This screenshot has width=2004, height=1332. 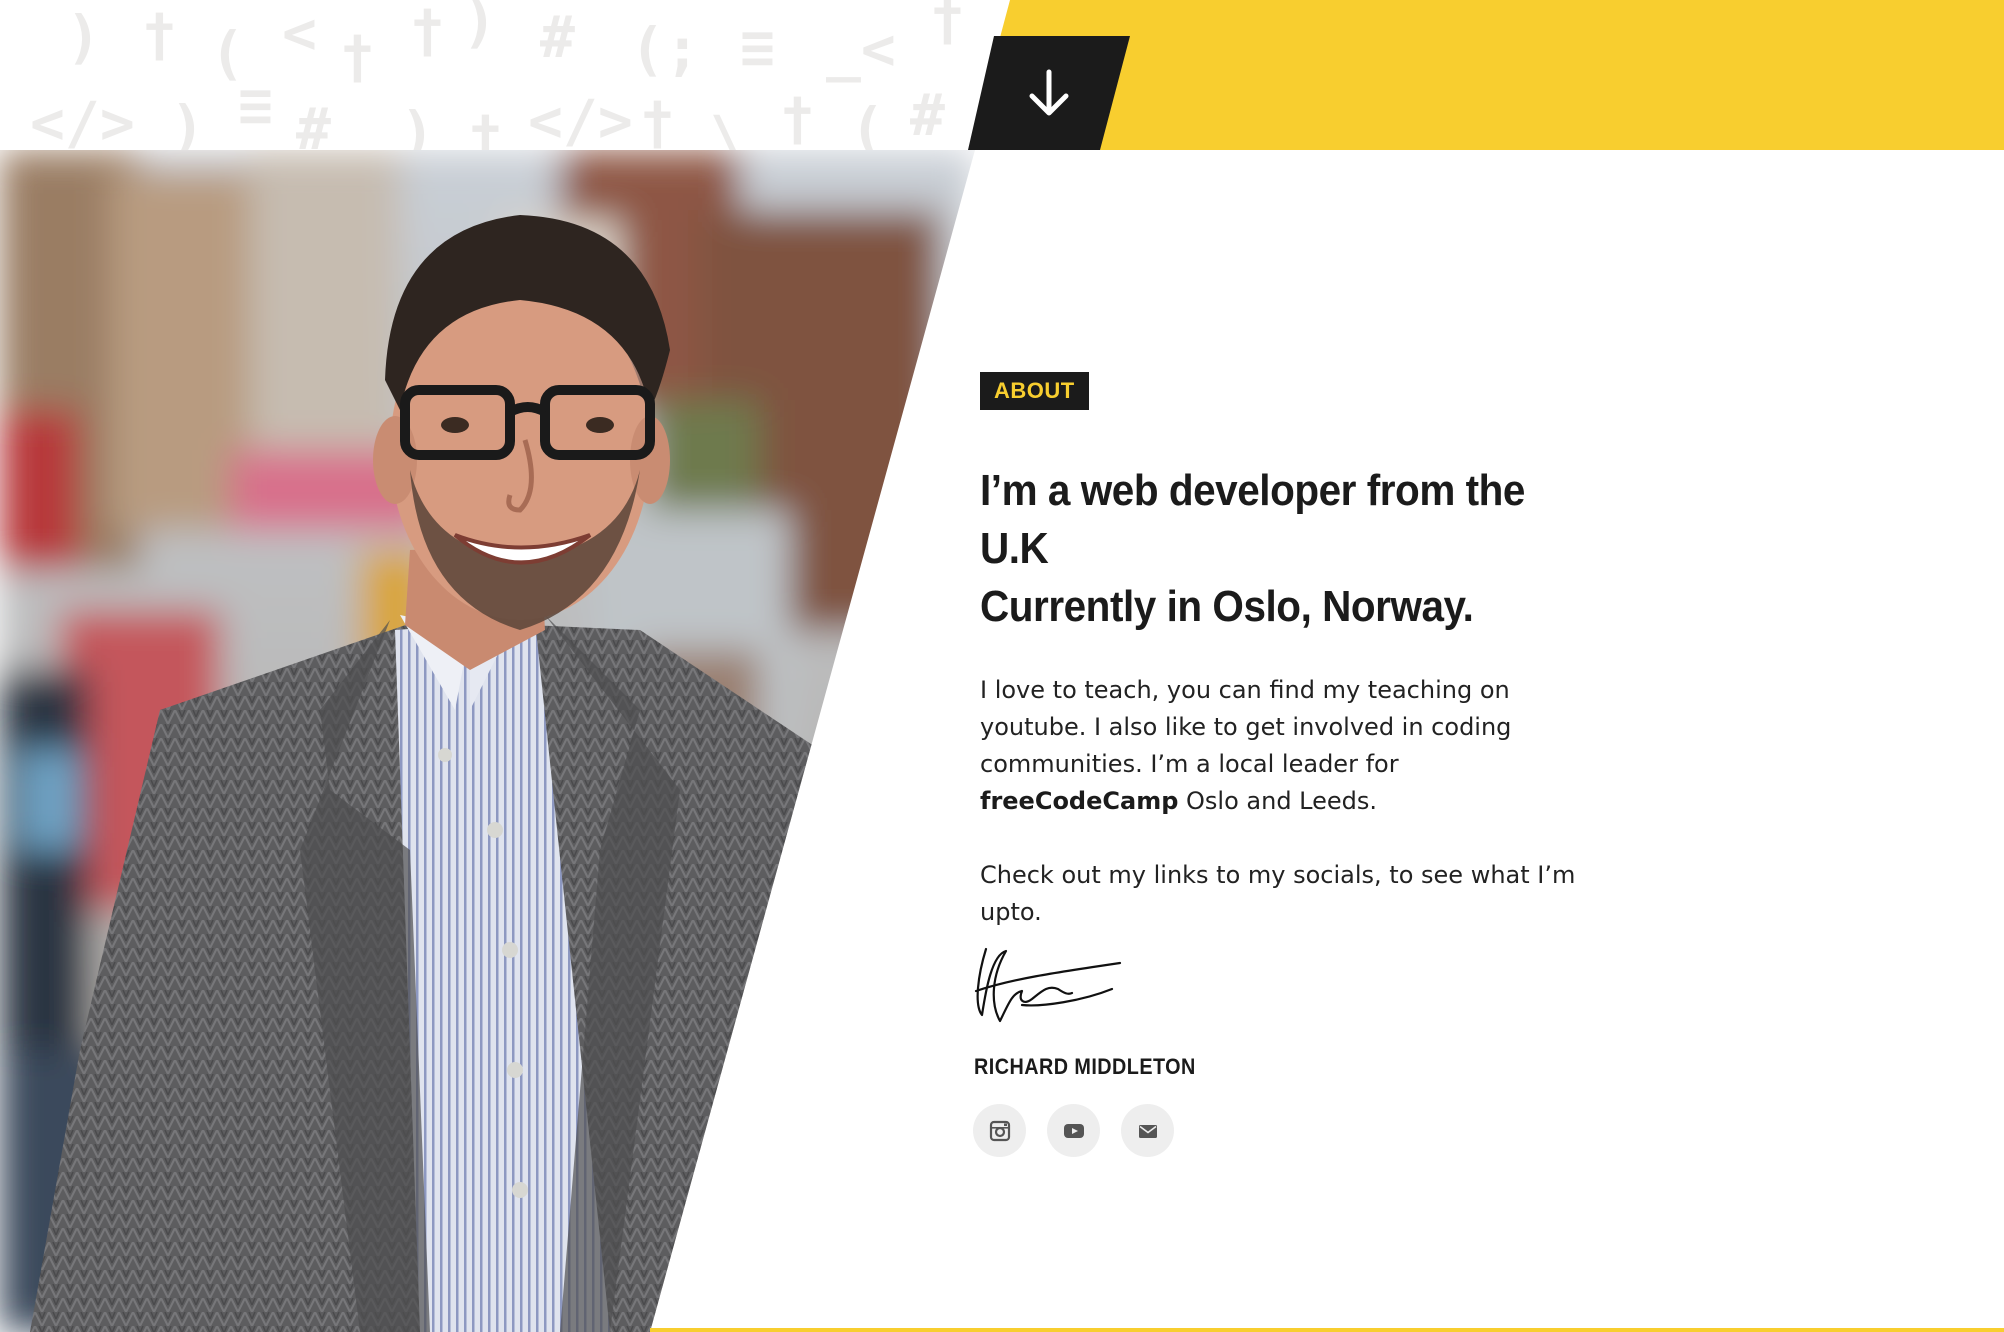 What do you see at coordinates (1227, 606) in the screenshot?
I see `headline-line-2: Currently in Oslo, Norway.` at bounding box center [1227, 606].